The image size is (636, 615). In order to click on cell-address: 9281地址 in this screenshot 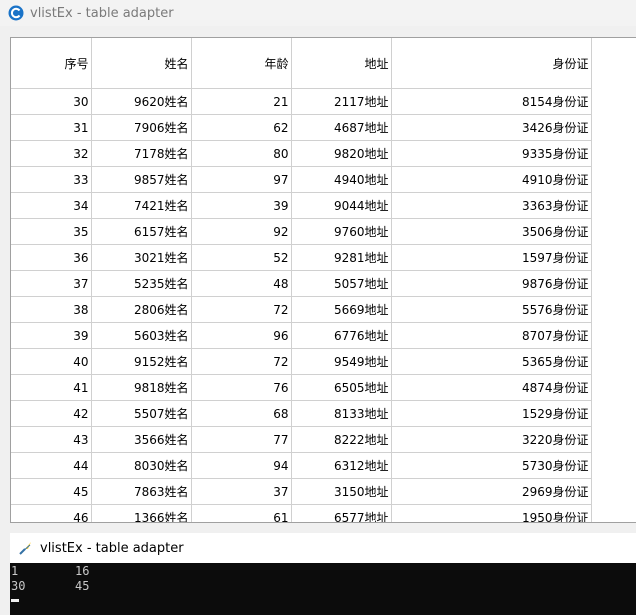, I will do `click(341, 257)`.